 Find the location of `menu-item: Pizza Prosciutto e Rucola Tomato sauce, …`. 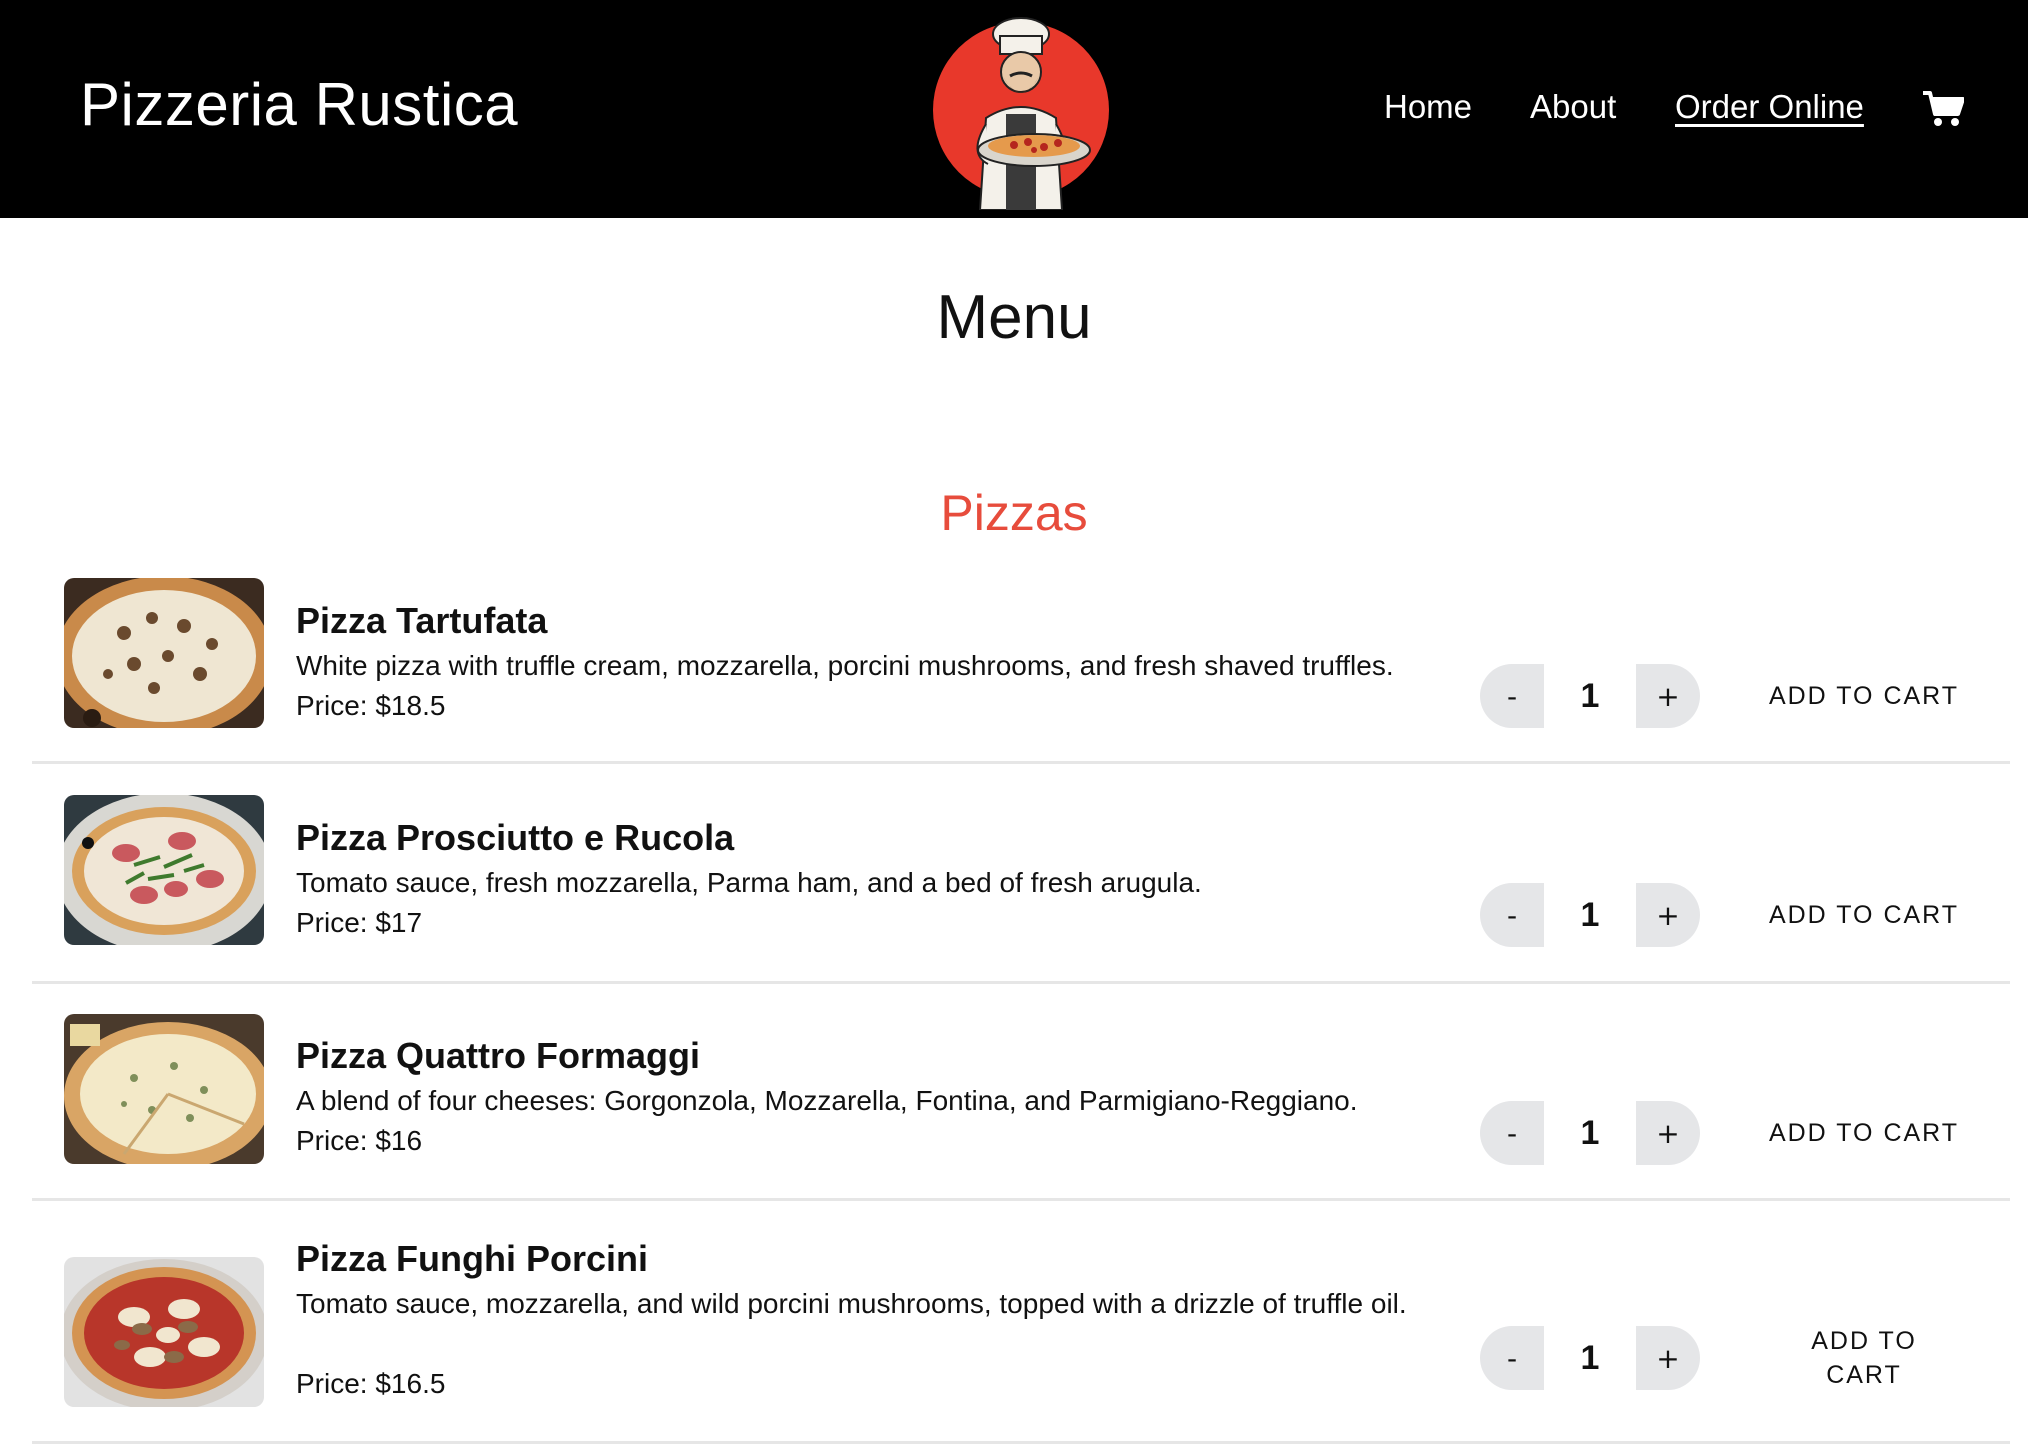

menu-item: Pizza Prosciutto e Rucola Tomato sauce, … is located at coordinates (1021, 875).